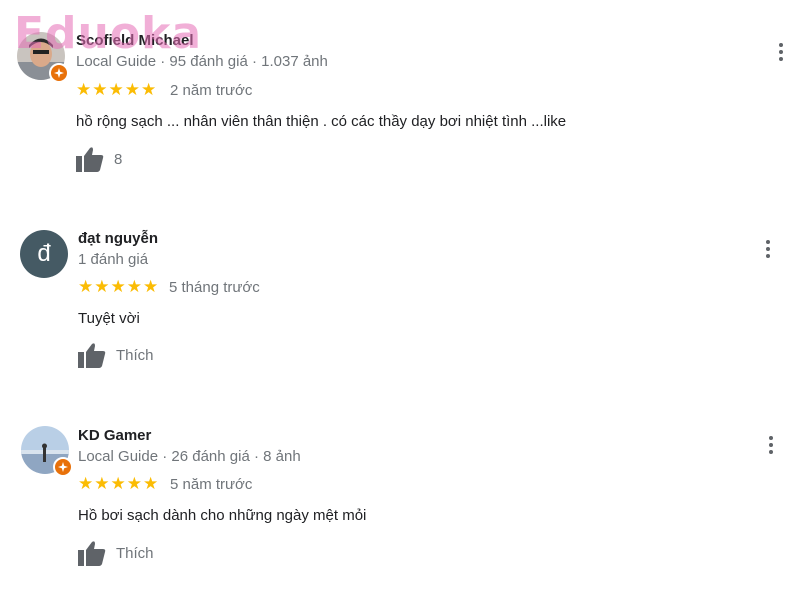  Describe the element at coordinates (118, 159) in the screenshot. I see `like-count: 8` at that location.